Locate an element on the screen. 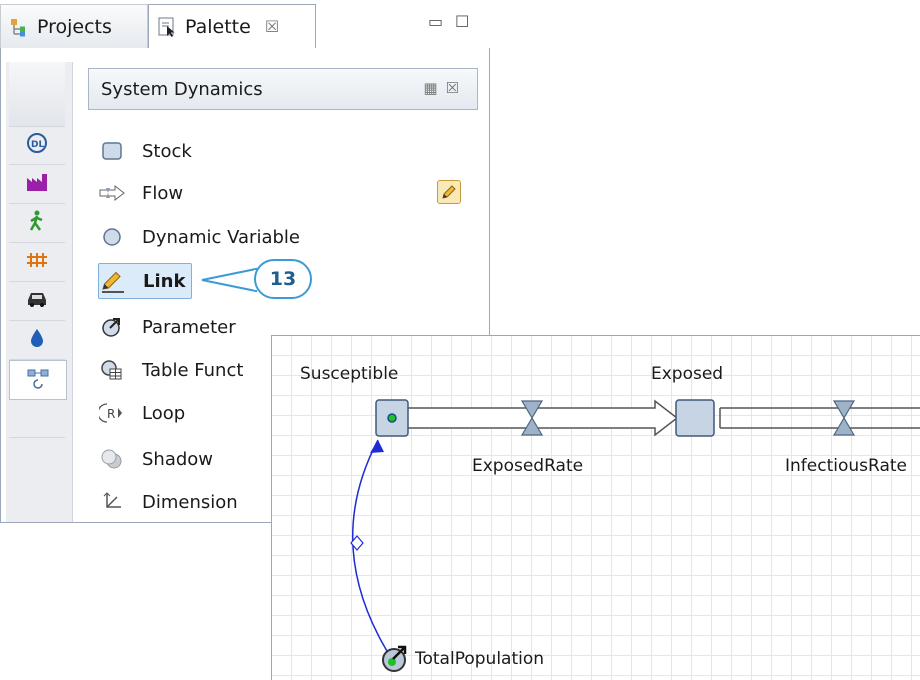  palette-sidebar: DL is located at coordinates (39, 292).